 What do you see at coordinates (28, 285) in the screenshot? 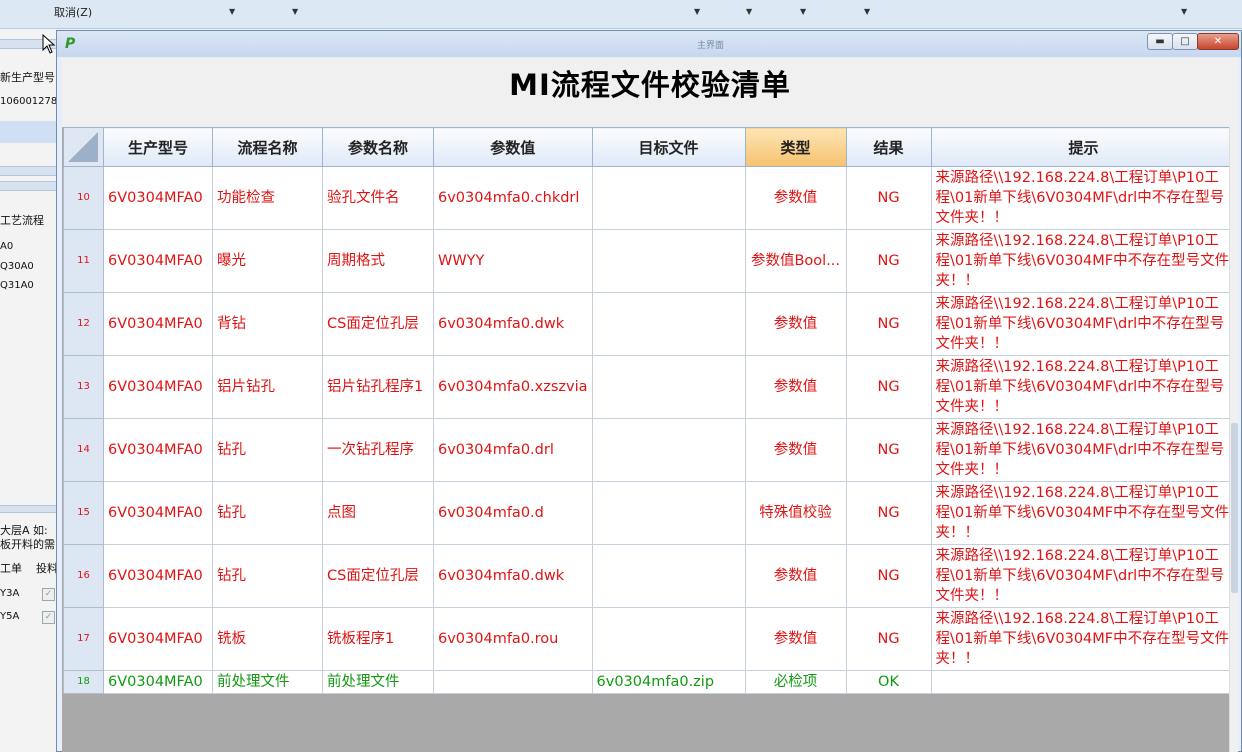
I see `list-item: Q31A0` at bounding box center [28, 285].